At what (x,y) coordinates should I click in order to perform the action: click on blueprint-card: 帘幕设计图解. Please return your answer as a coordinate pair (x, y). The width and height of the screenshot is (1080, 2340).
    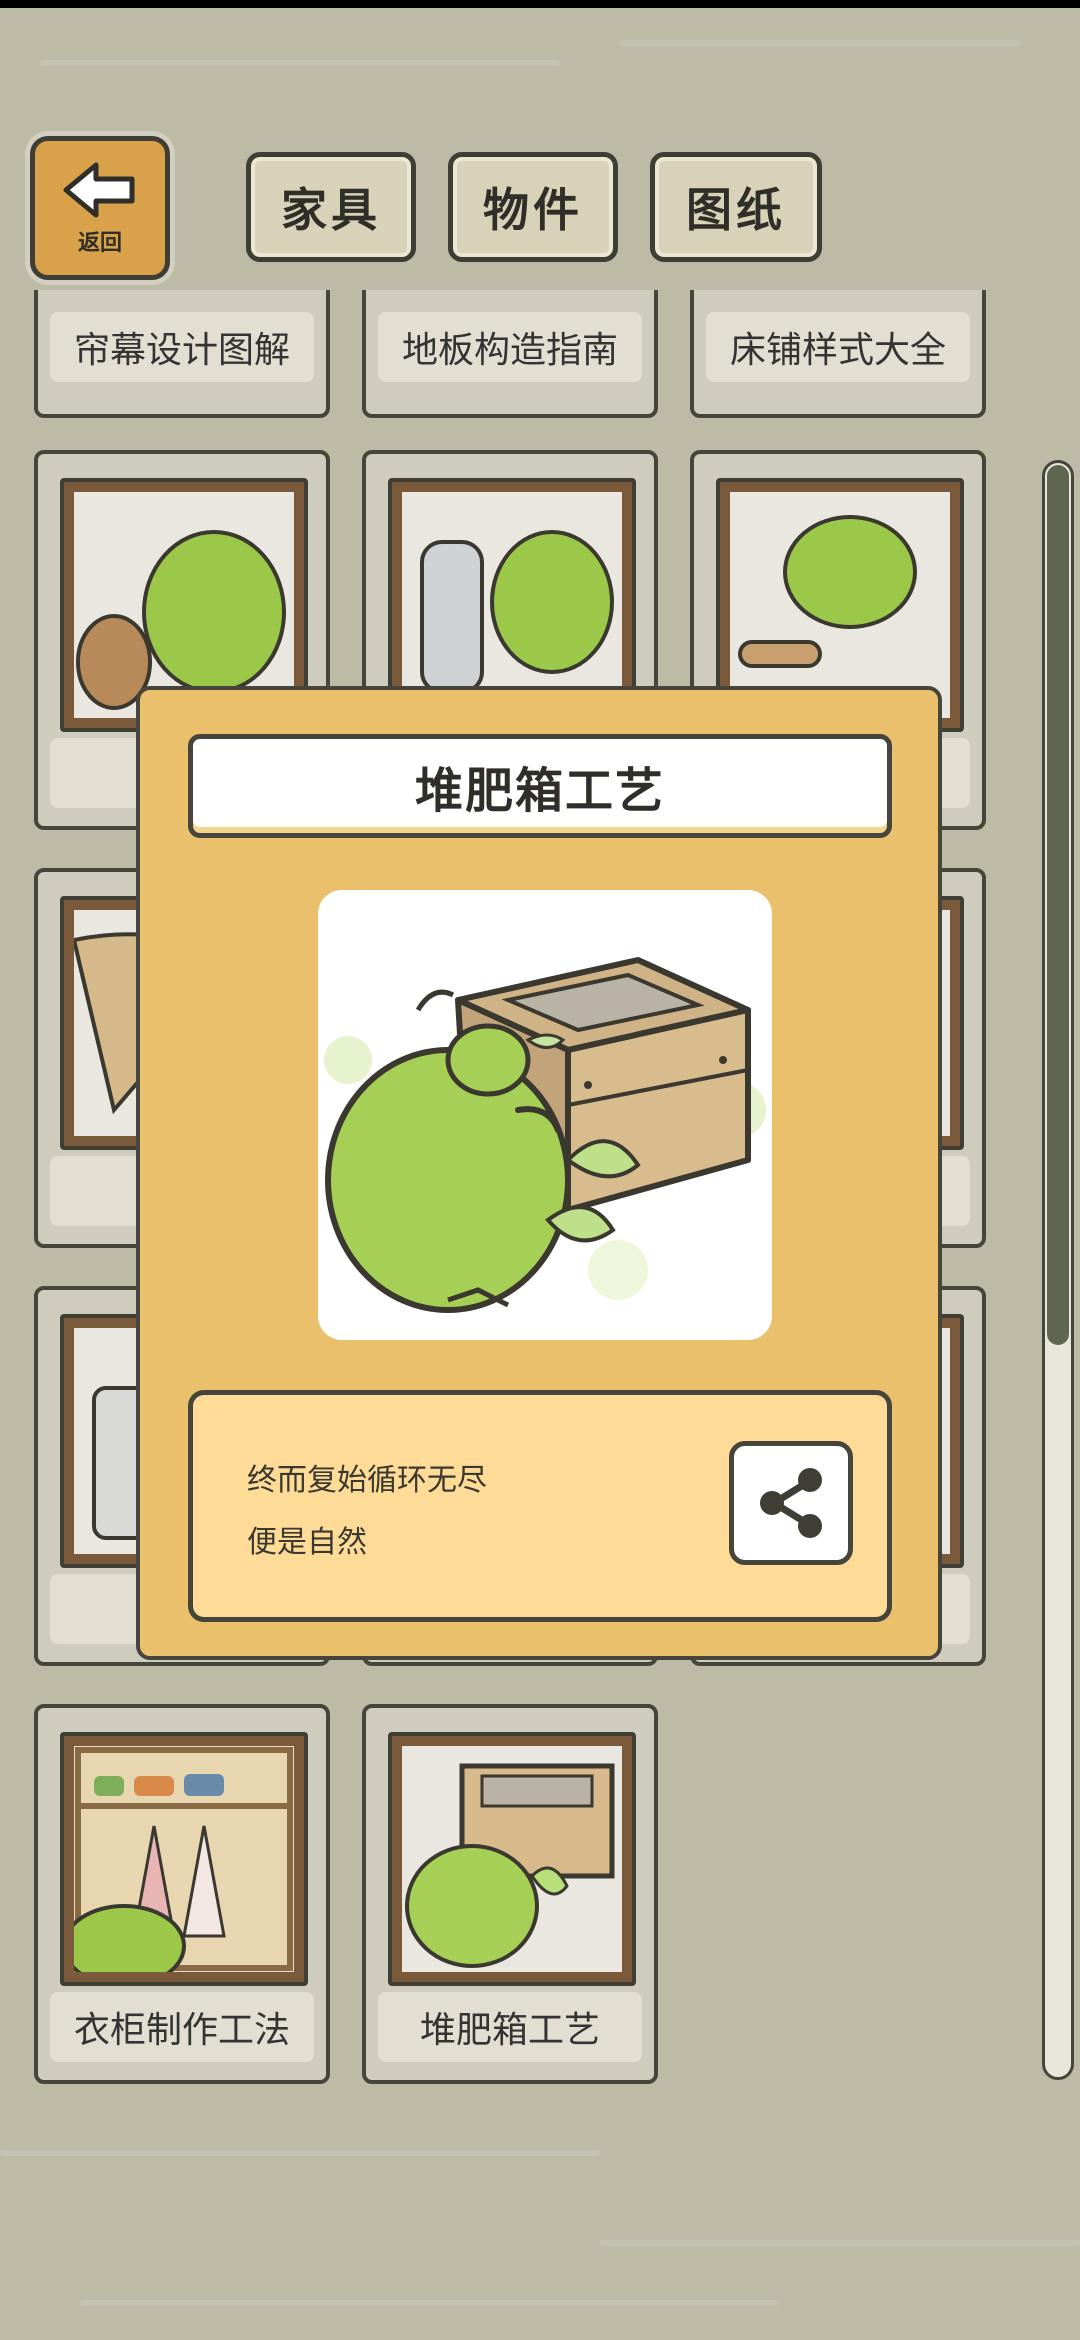
    Looking at the image, I should click on (182, 354).